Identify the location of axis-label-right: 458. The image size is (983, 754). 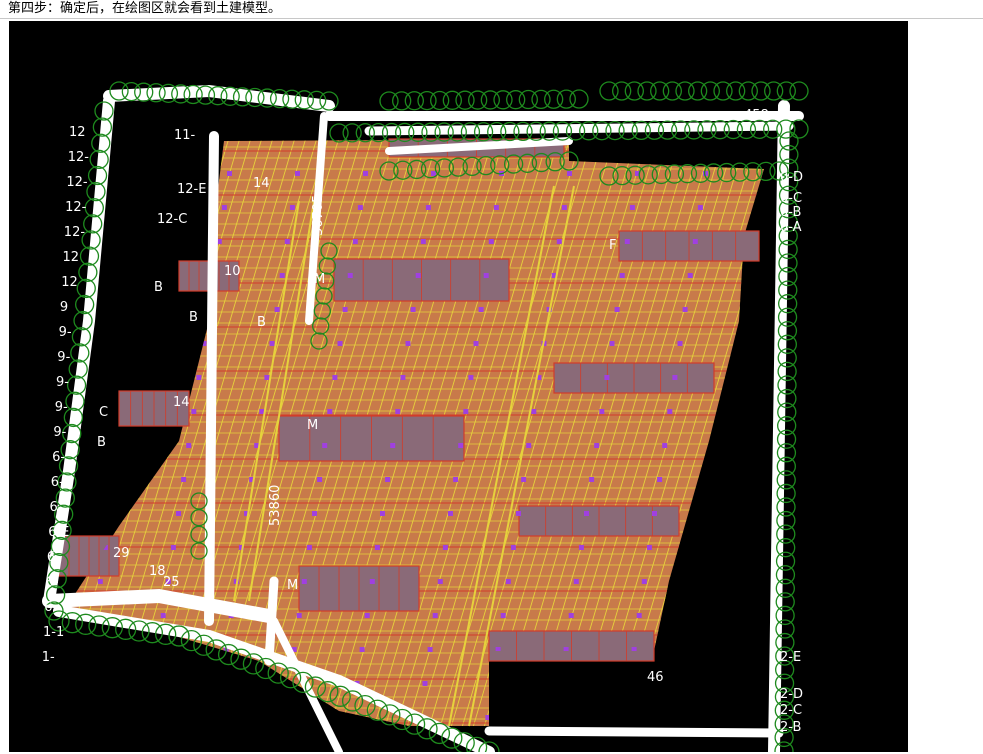
(756, 115).